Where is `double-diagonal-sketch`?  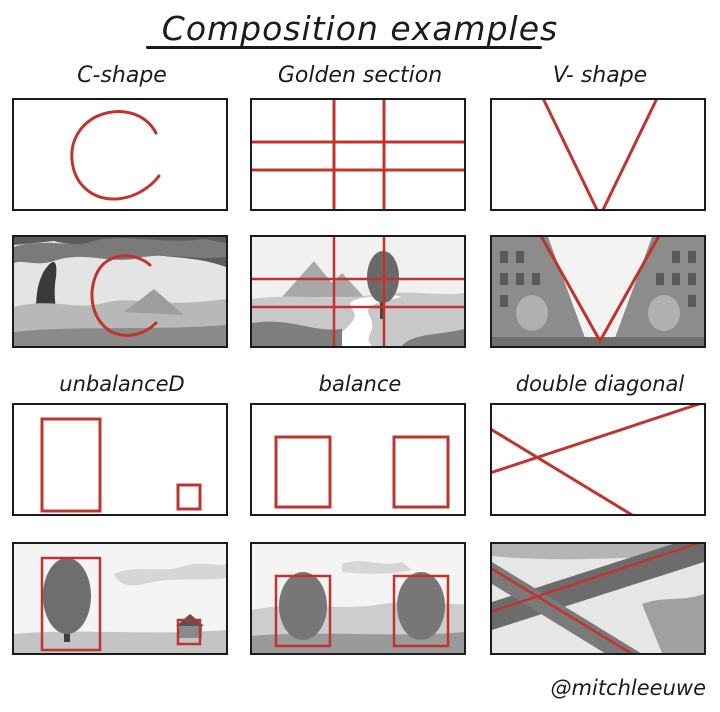 double-diagonal-sketch is located at coordinates (598, 598).